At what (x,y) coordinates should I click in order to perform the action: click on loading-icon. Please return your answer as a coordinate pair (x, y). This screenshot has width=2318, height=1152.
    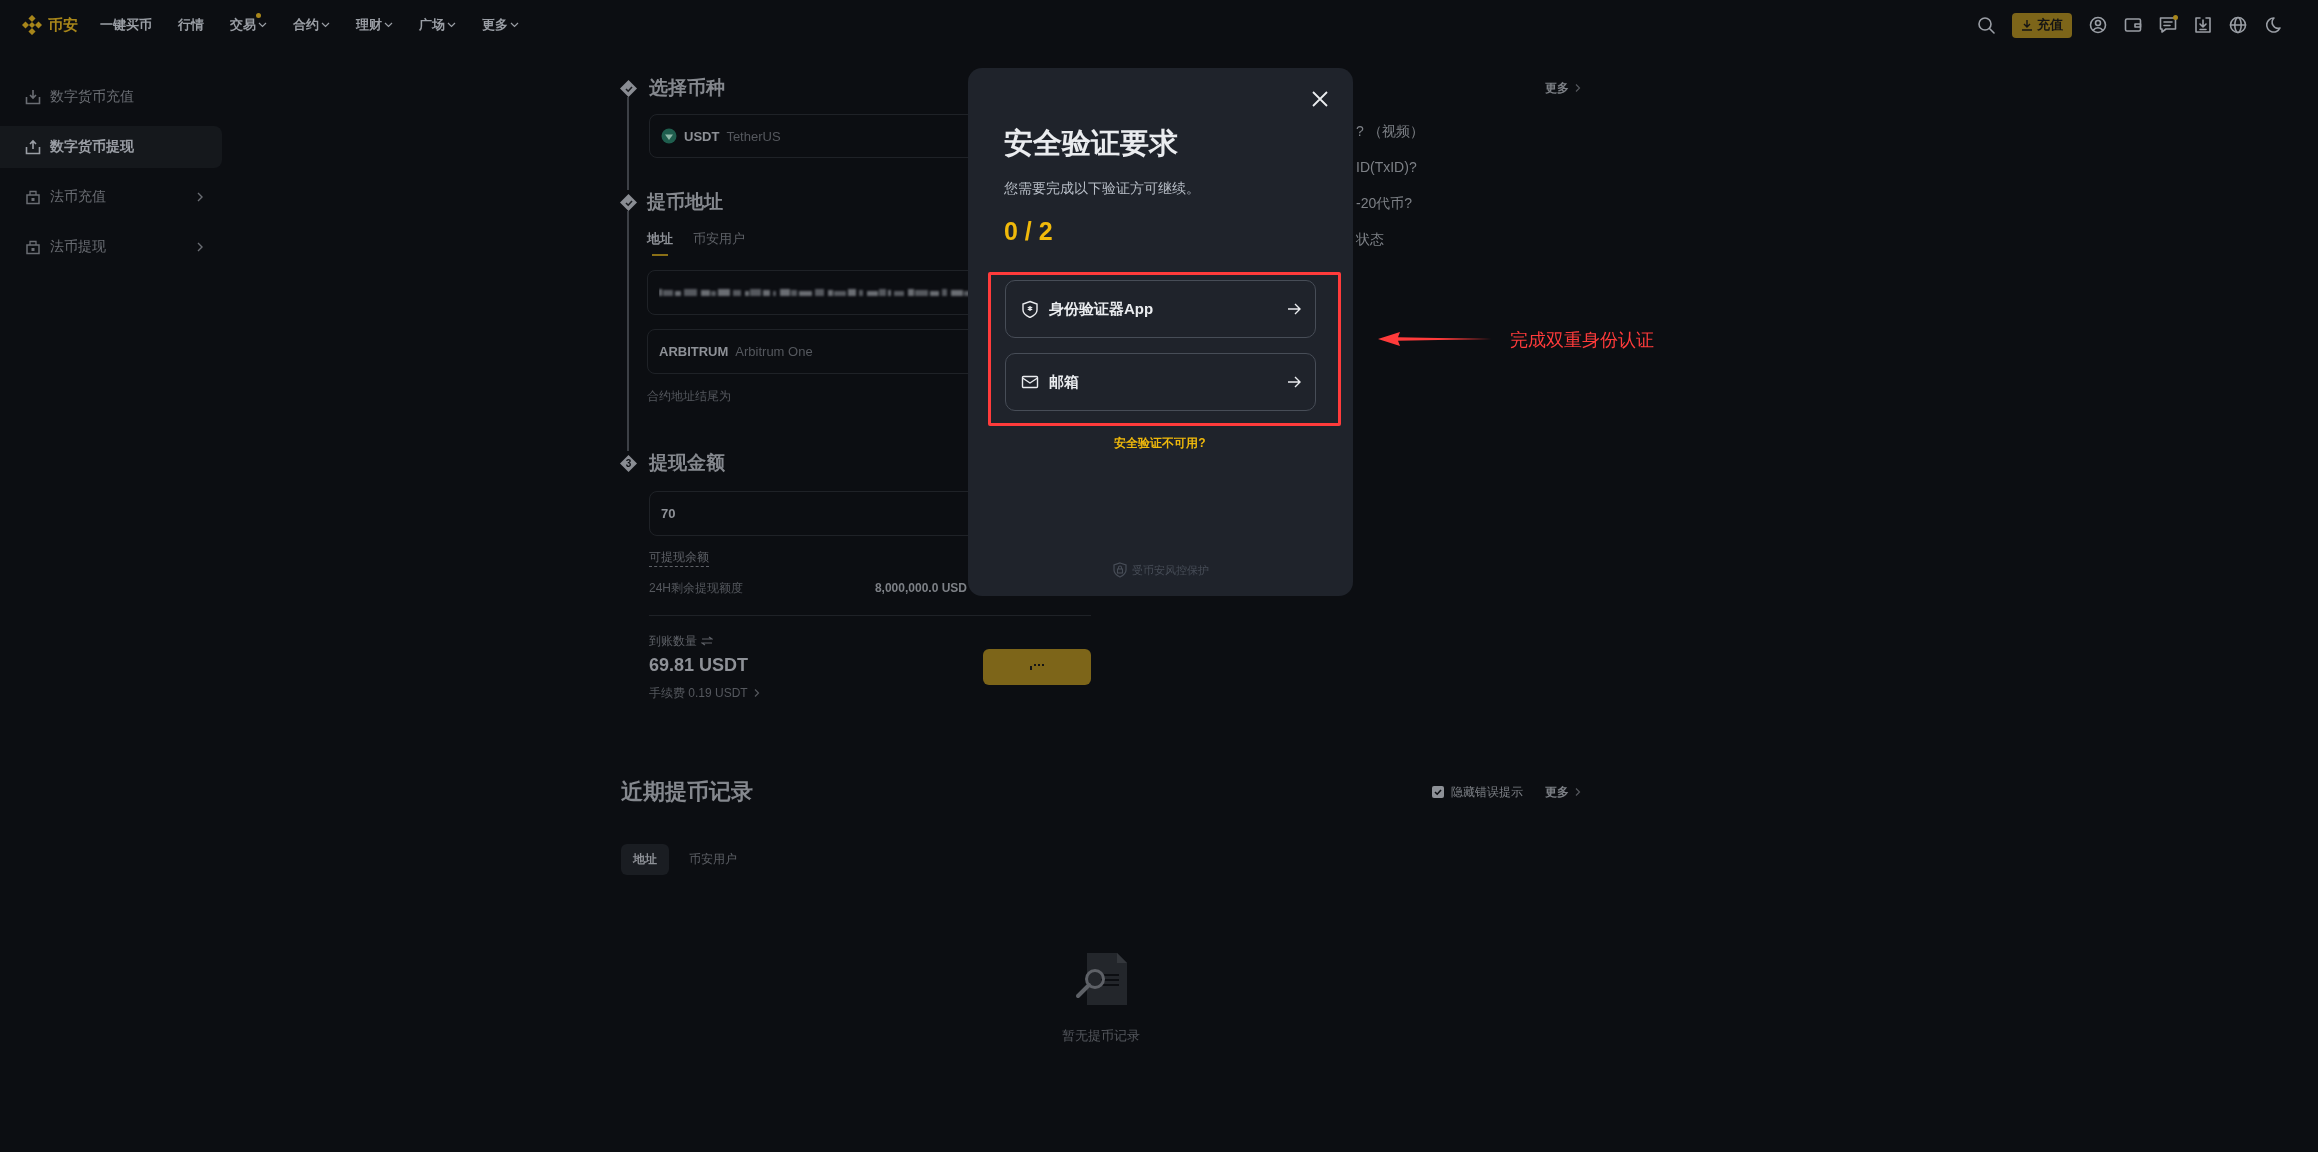
    Looking at the image, I should click on (1037, 667).